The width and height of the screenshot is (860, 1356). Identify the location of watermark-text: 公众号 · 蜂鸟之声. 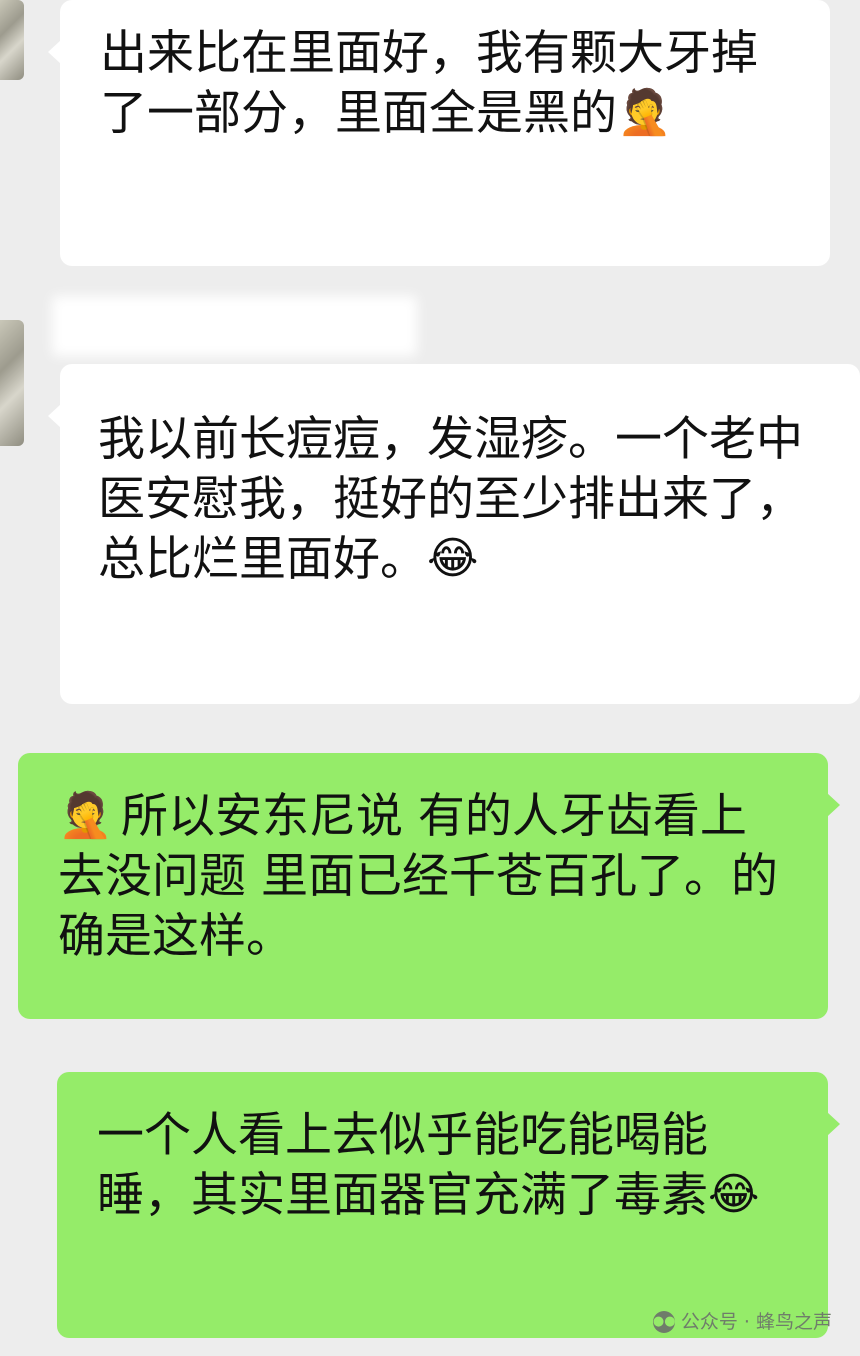
(756, 1322).